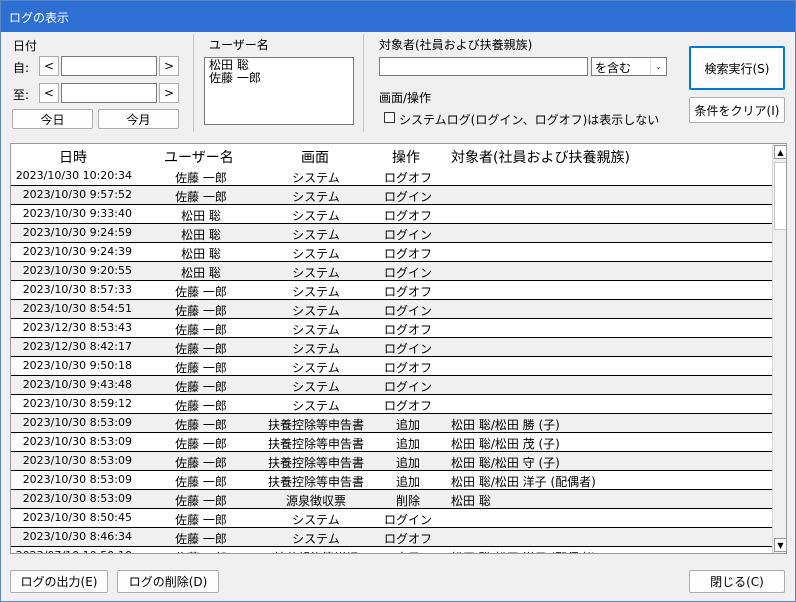 The width and height of the screenshot is (796, 602). I want to click on table-row: 2023/10/30 9:33:40 松田 聡 システム ログオフ, so click(391, 214).